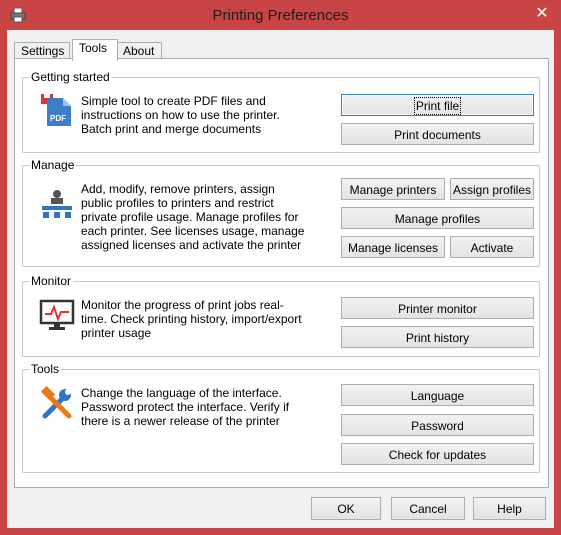 Image resolution: width=561 pixels, height=535 pixels. What do you see at coordinates (437, 308) in the screenshot?
I see `printer-monitor-button: Printer monitor` at bounding box center [437, 308].